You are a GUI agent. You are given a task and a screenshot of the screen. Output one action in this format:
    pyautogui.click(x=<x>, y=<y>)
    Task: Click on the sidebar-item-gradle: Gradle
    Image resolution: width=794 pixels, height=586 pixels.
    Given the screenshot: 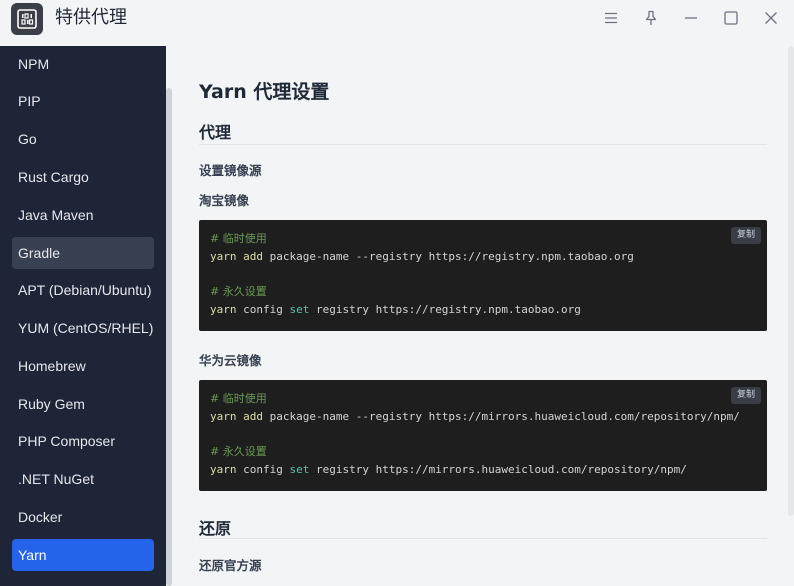 What is the action you would take?
    pyautogui.click(x=83, y=253)
    